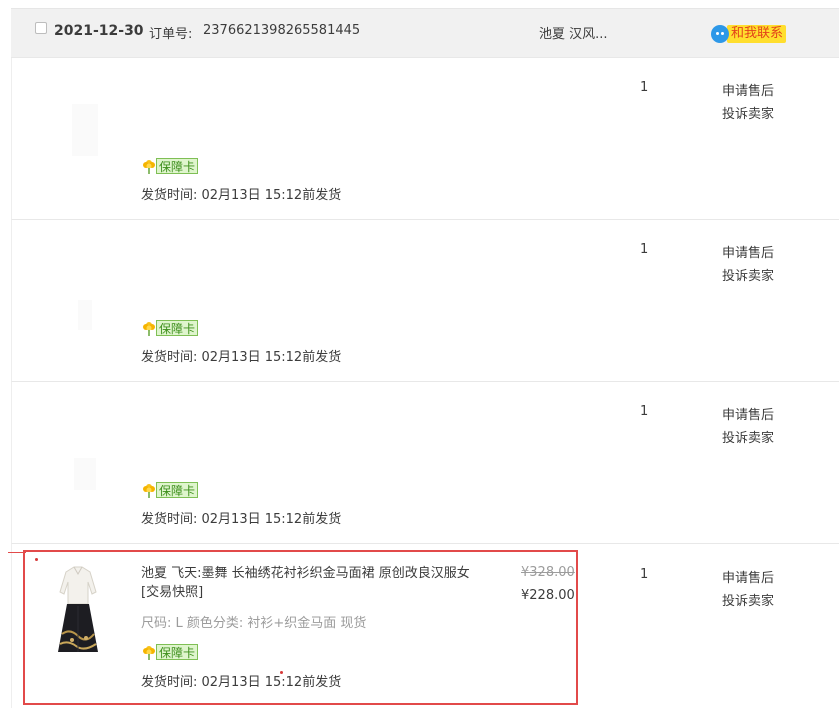 The width and height of the screenshot is (839, 716). Describe the element at coordinates (41, 28) in the screenshot. I see `order-select-checkbox` at that location.